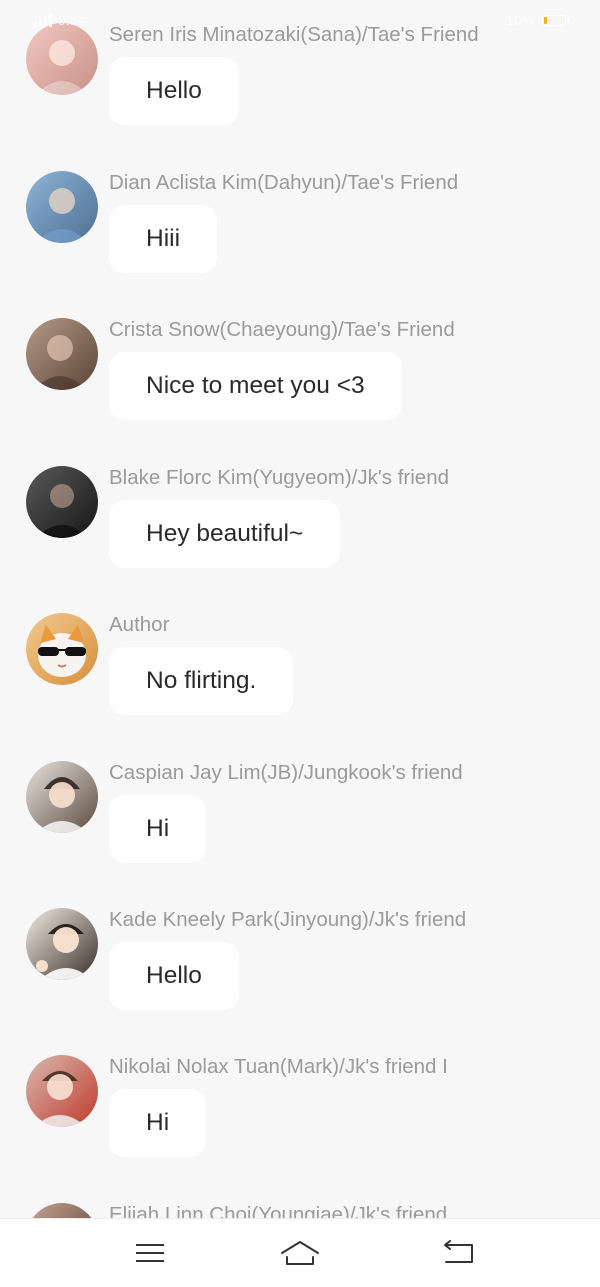 The height and width of the screenshot is (1287, 600). Describe the element at coordinates (300, 834) in the screenshot. I see `chat-message: Caspian Jay Lim(JB)/Jungkook's friend Hi` at that location.